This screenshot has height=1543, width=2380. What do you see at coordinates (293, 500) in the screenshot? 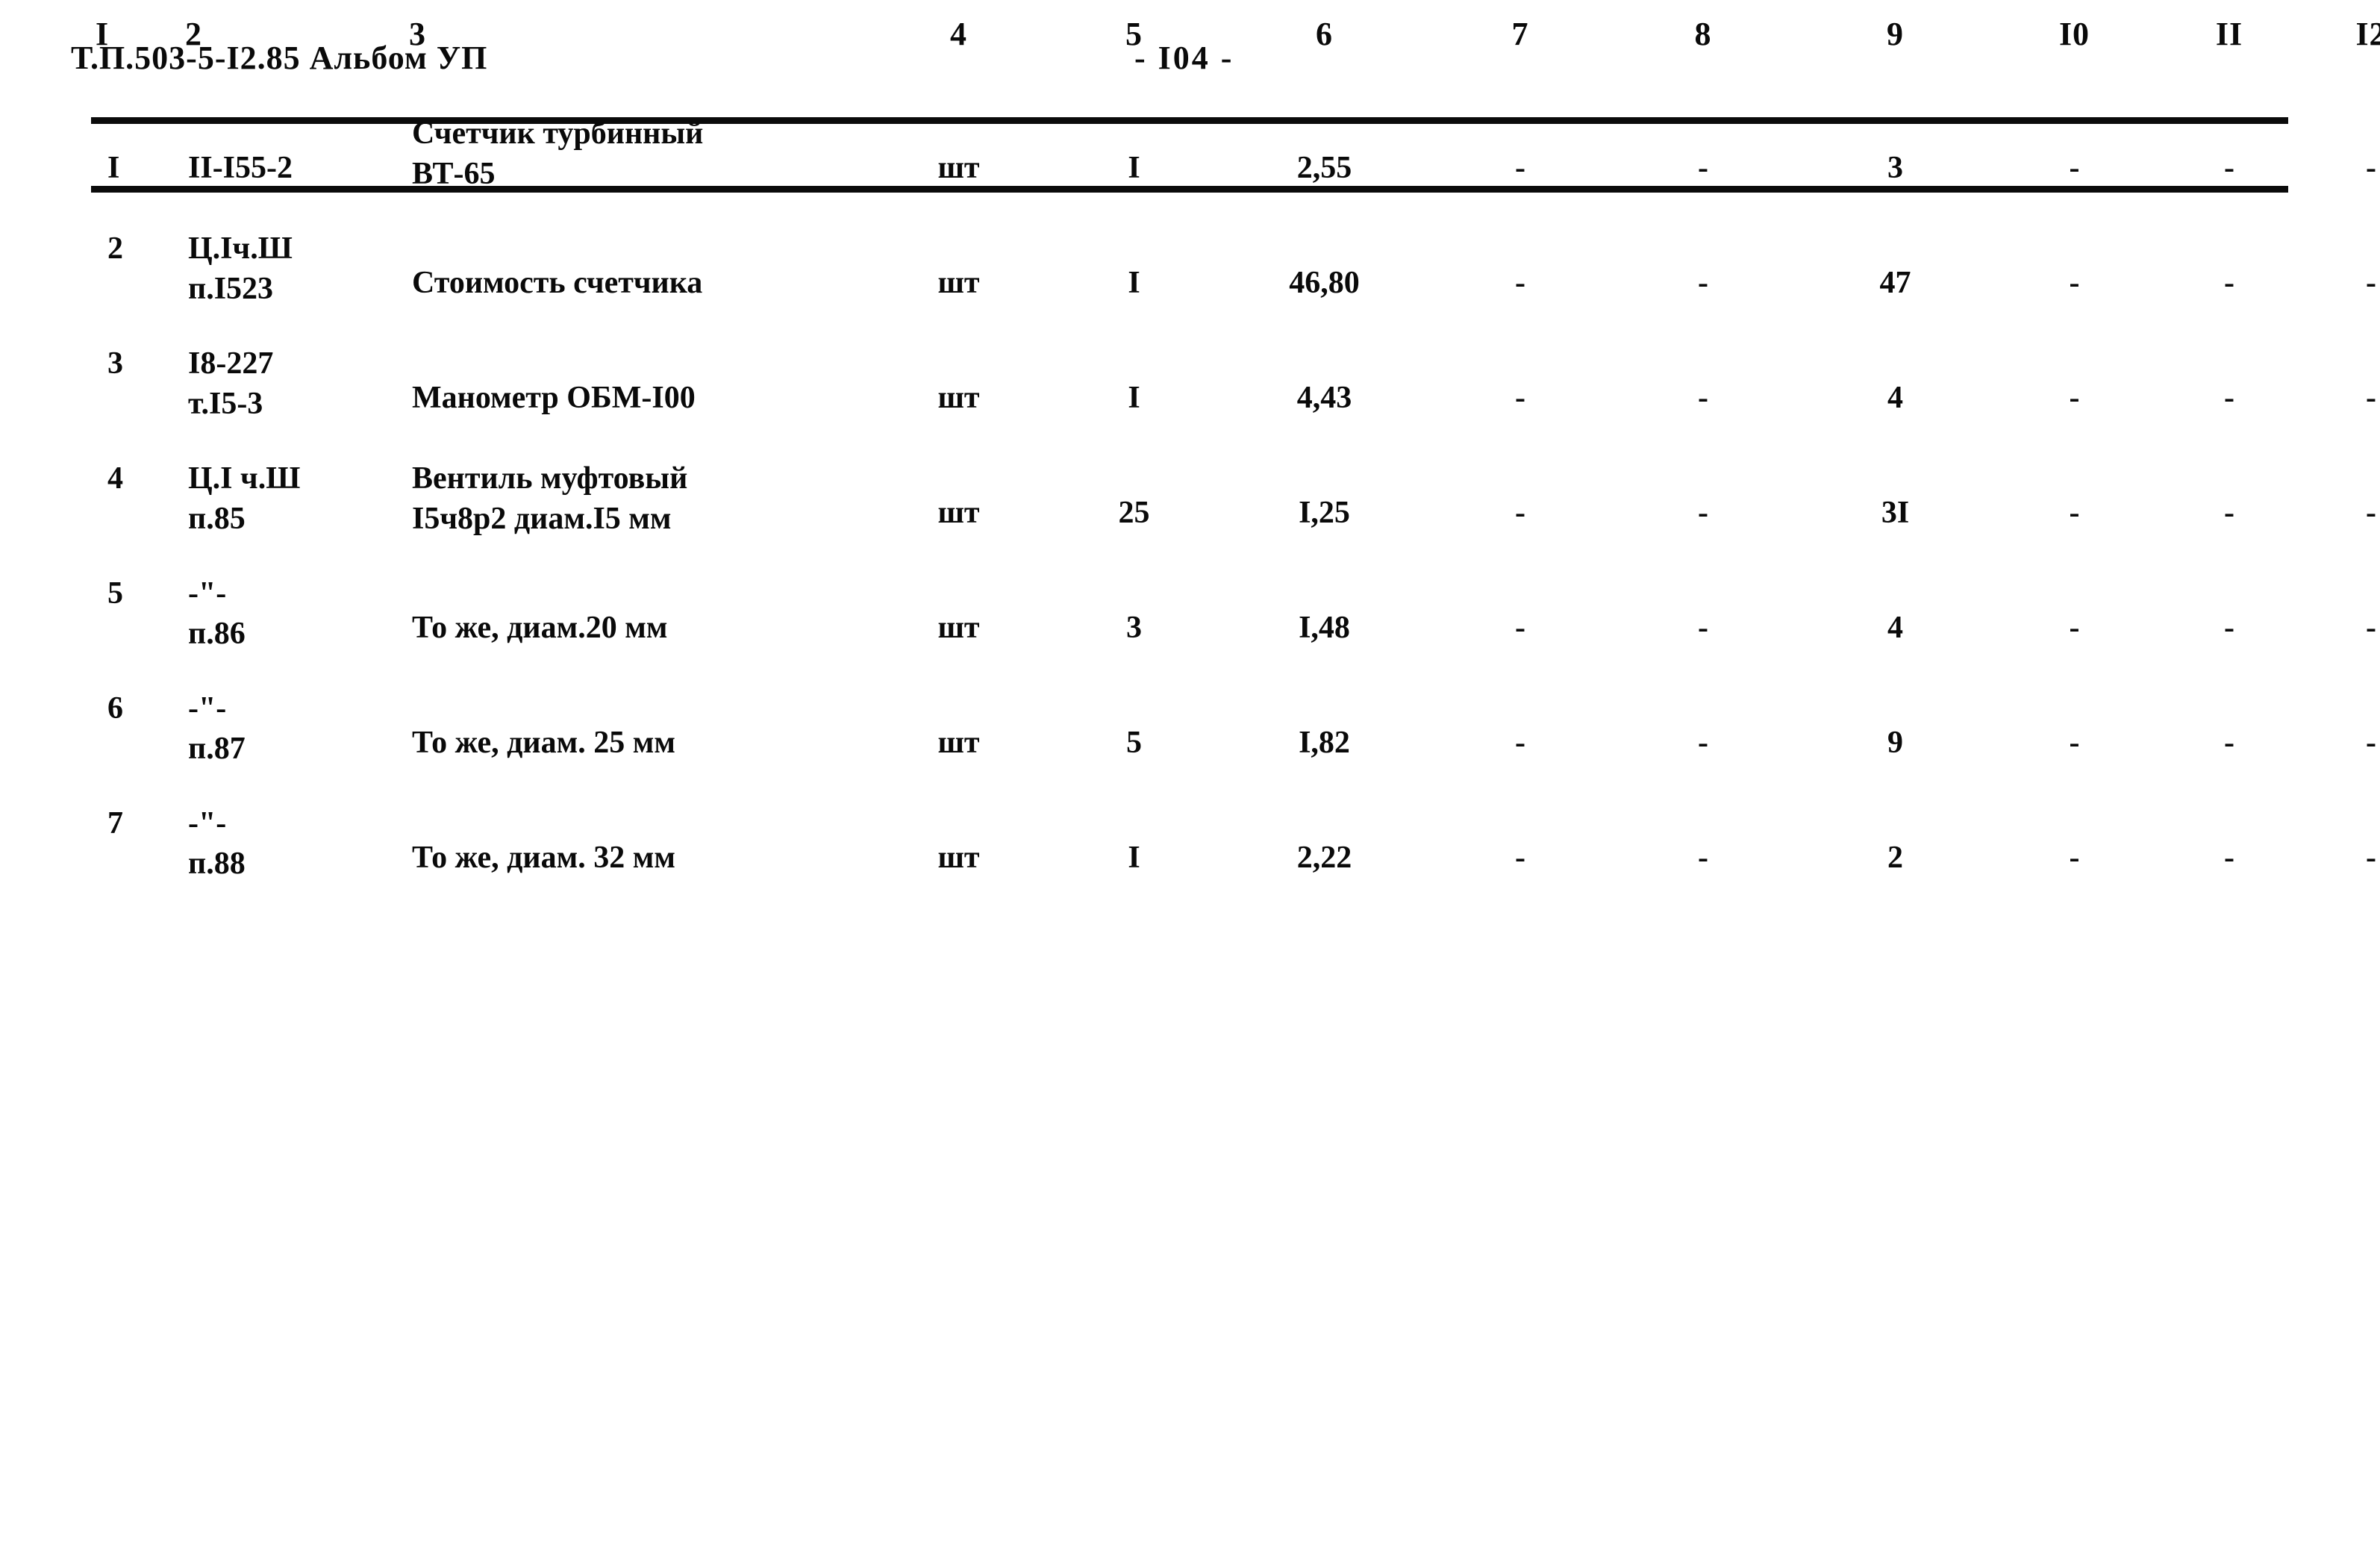
I see `row-reference-code: Ц.I ч.Ш п.85` at bounding box center [293, 500].